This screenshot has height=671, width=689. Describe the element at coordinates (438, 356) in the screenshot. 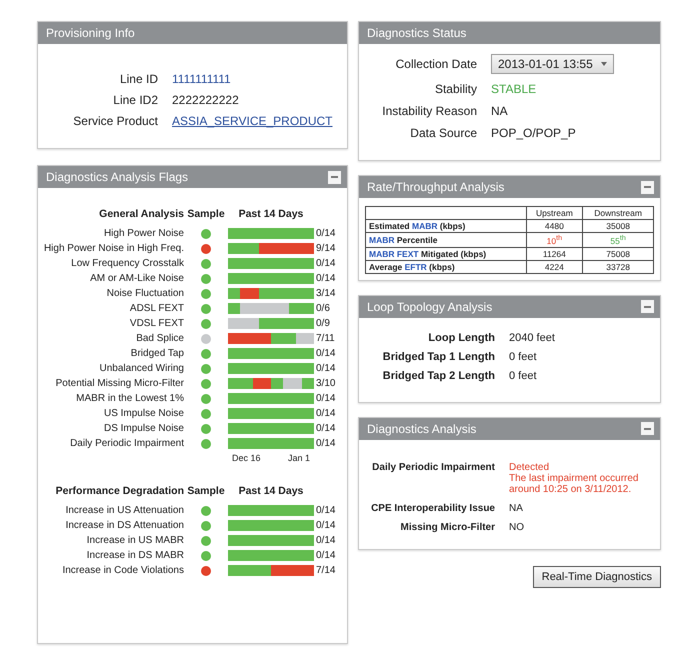

I see `field-label: Bridged Tap 1 Length` at that location.